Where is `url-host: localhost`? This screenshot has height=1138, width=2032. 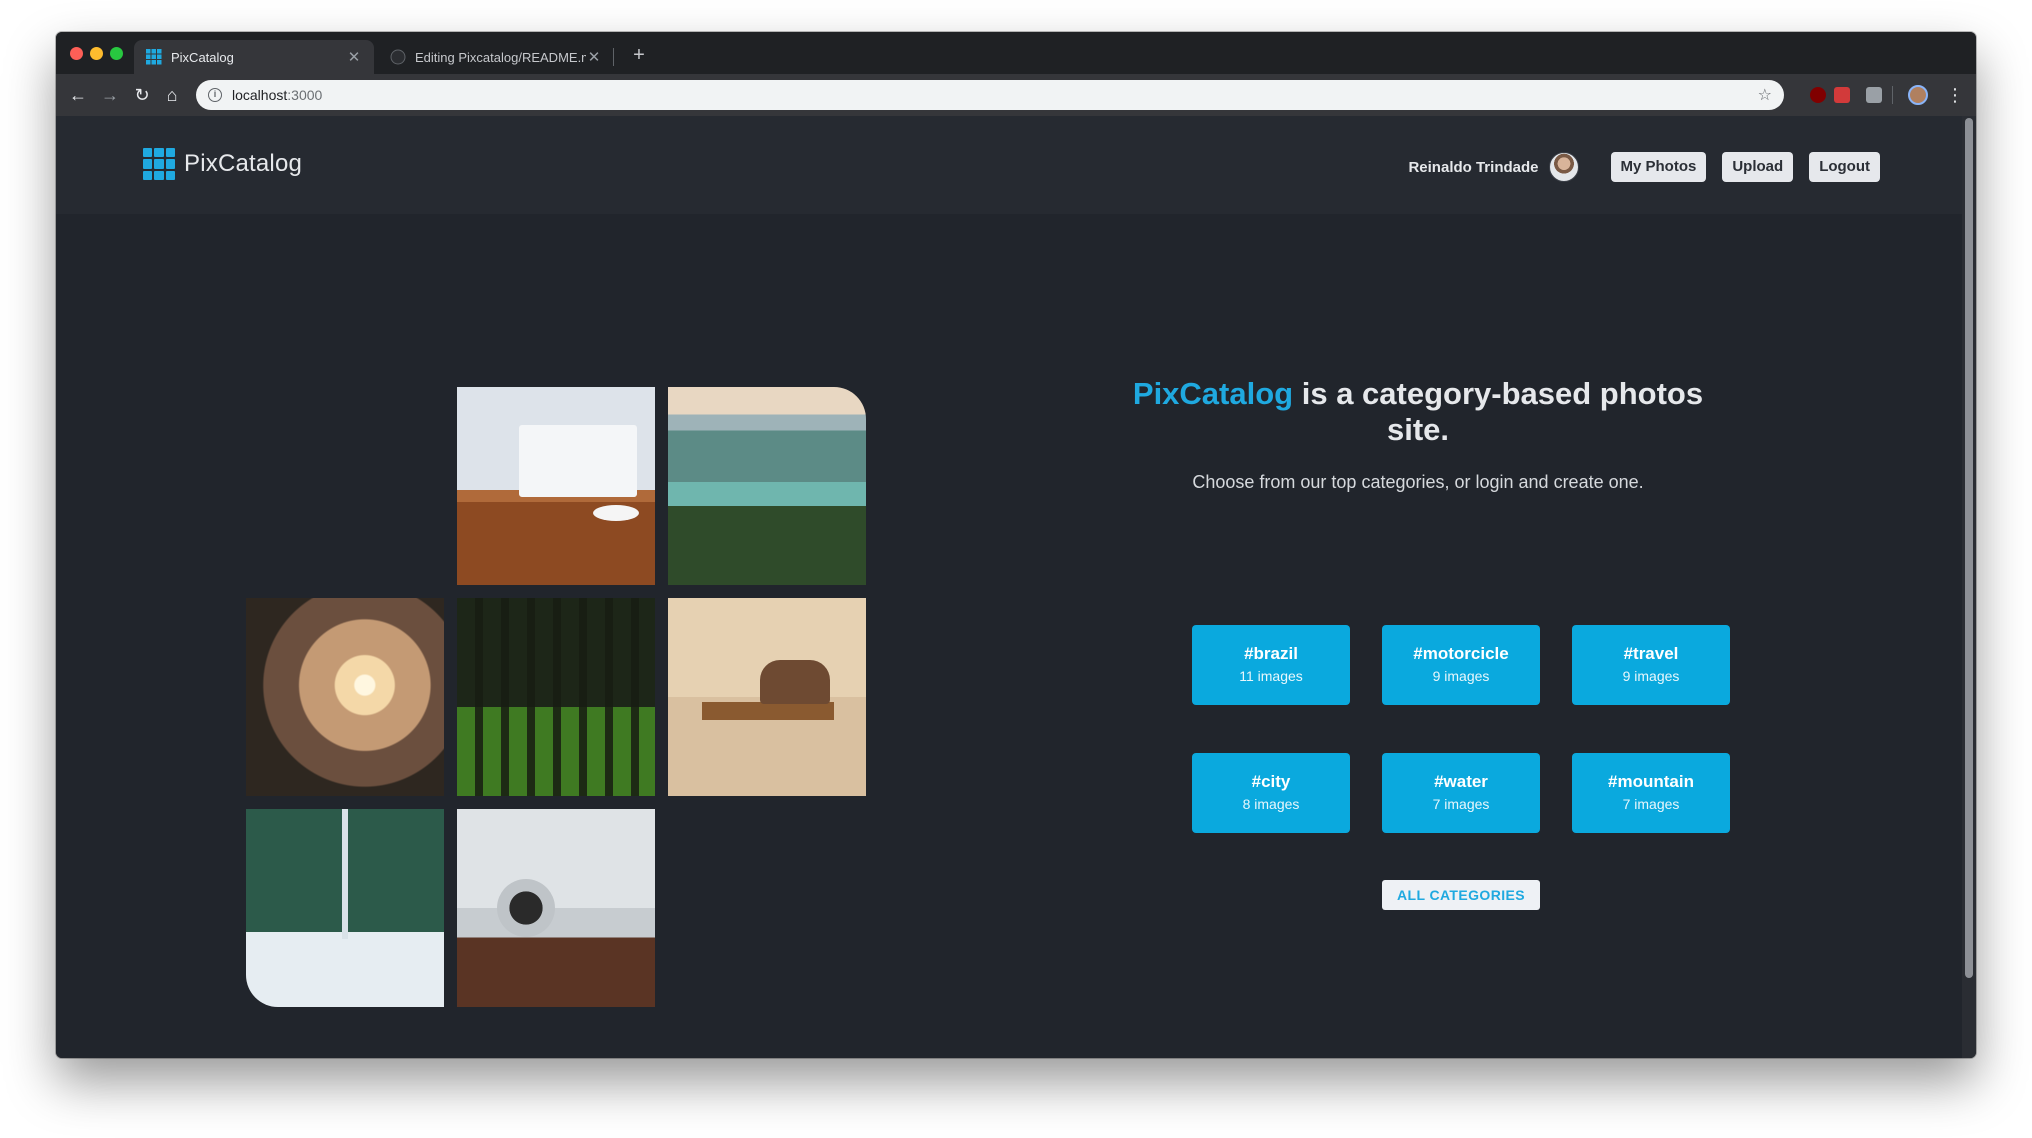
url-host: localhost is located at coordinates (260, 95).